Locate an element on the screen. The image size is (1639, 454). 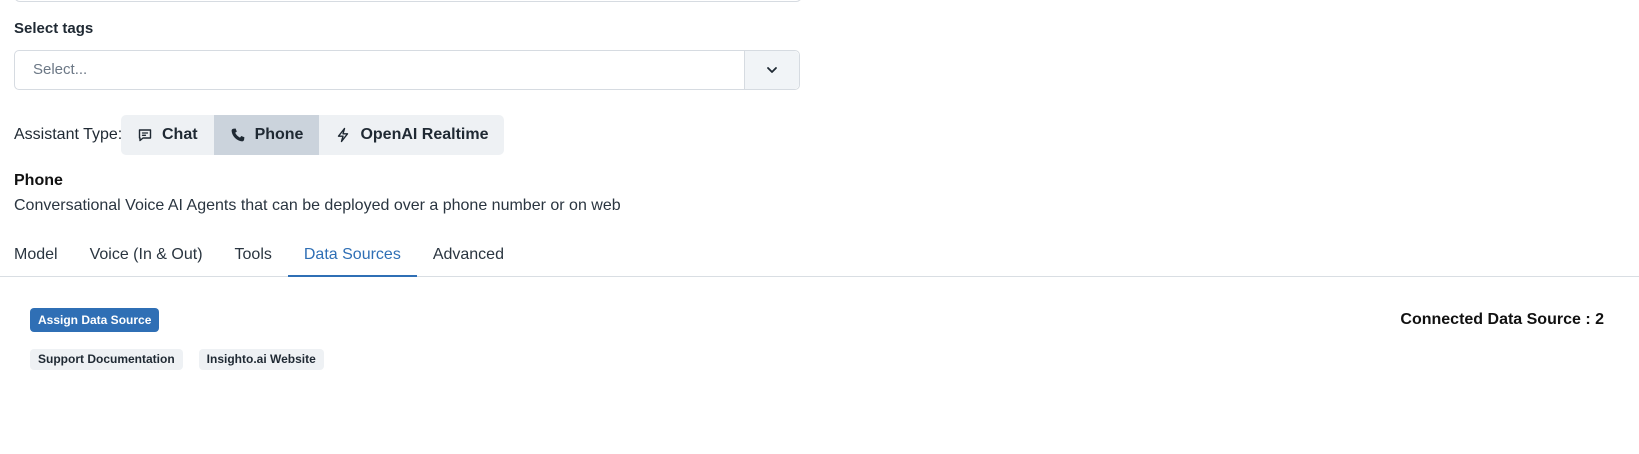
previous-field-bottom-edge is located at coordinates (408, 1).